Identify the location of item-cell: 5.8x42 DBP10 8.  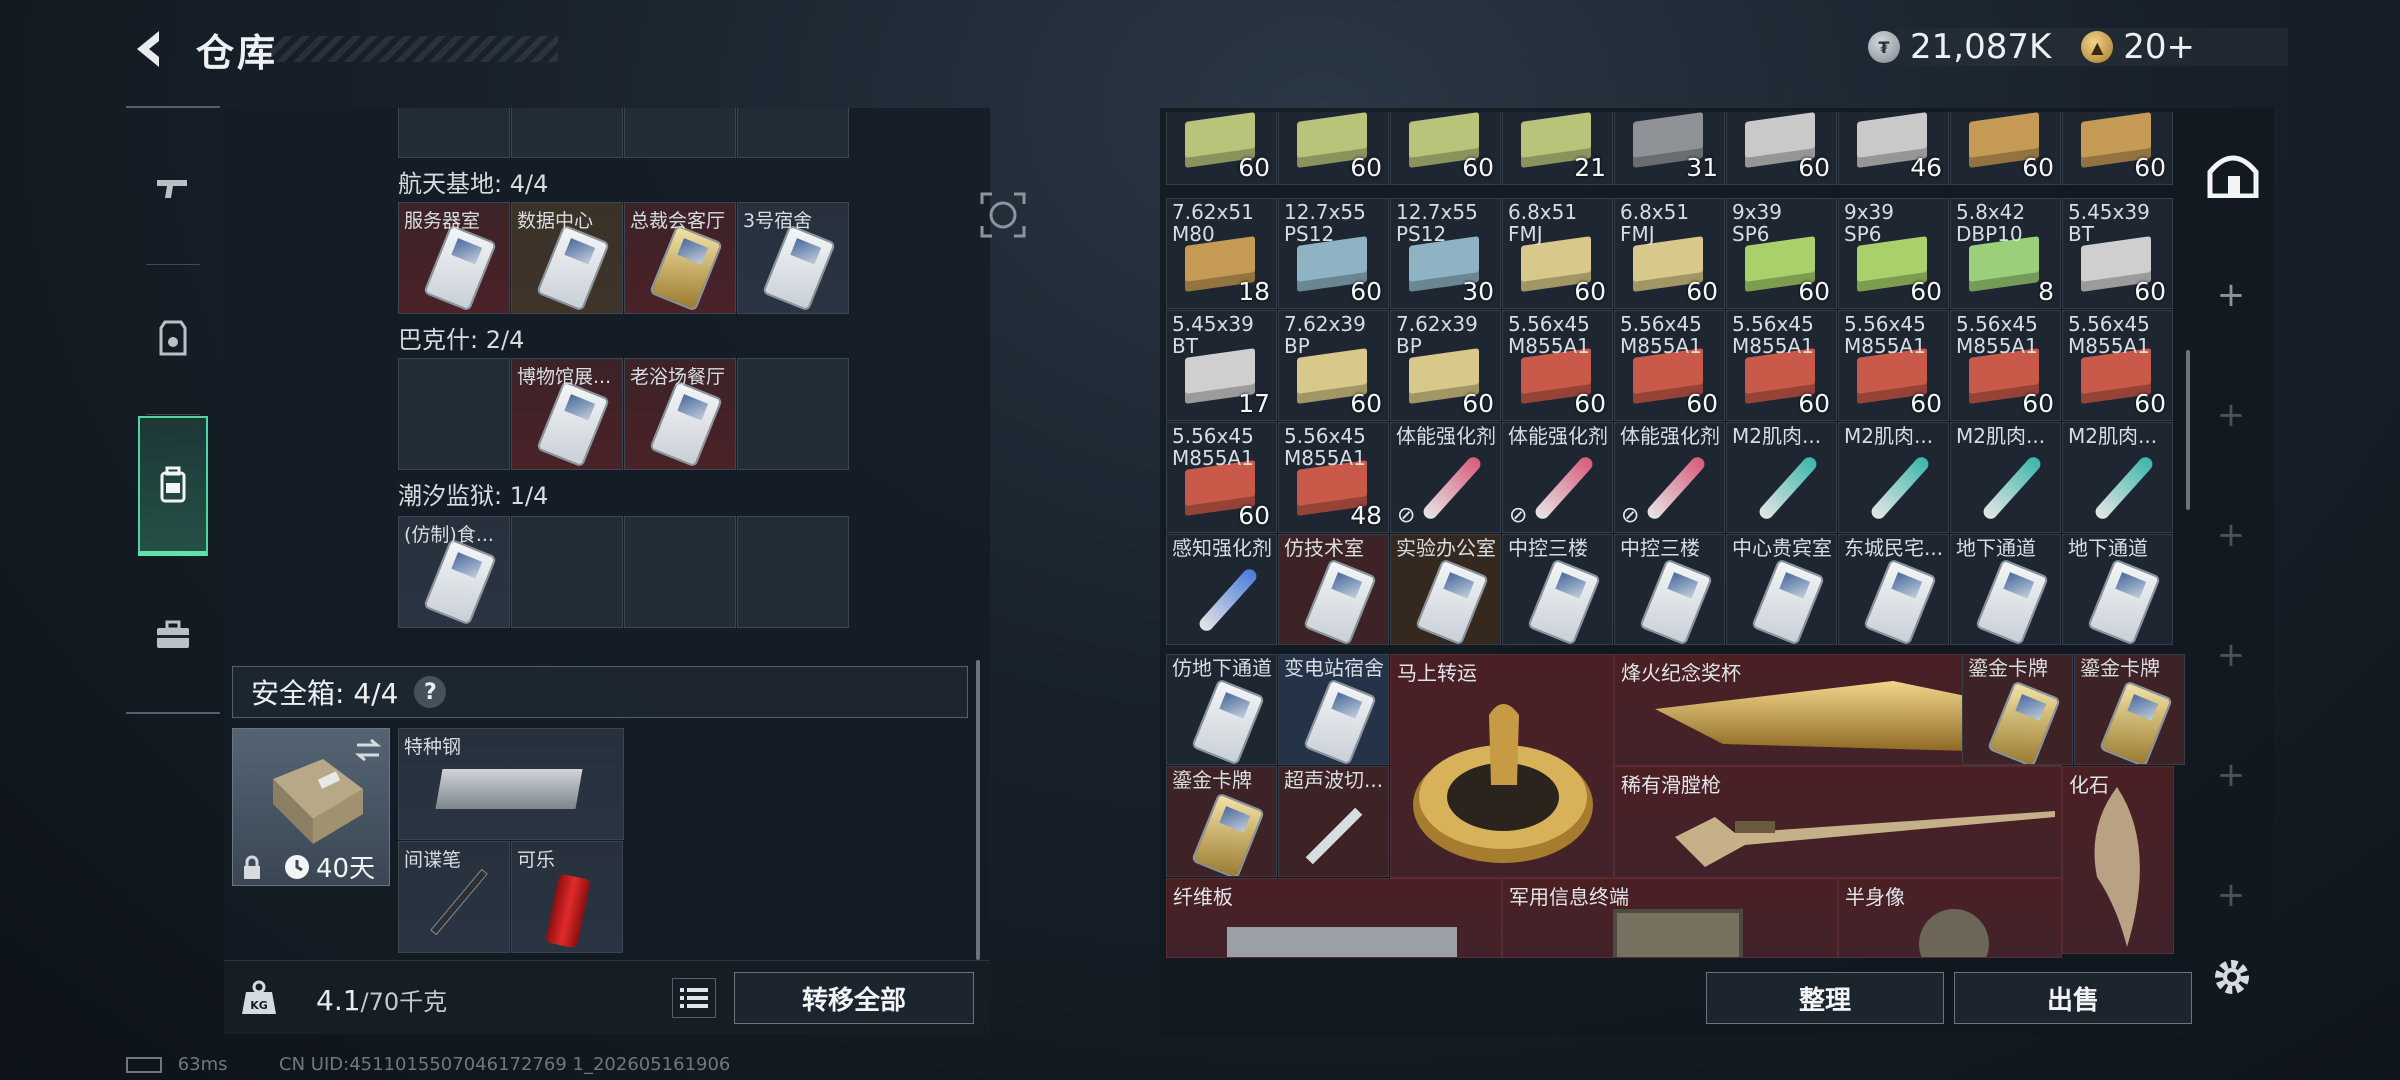
(2005, 253).